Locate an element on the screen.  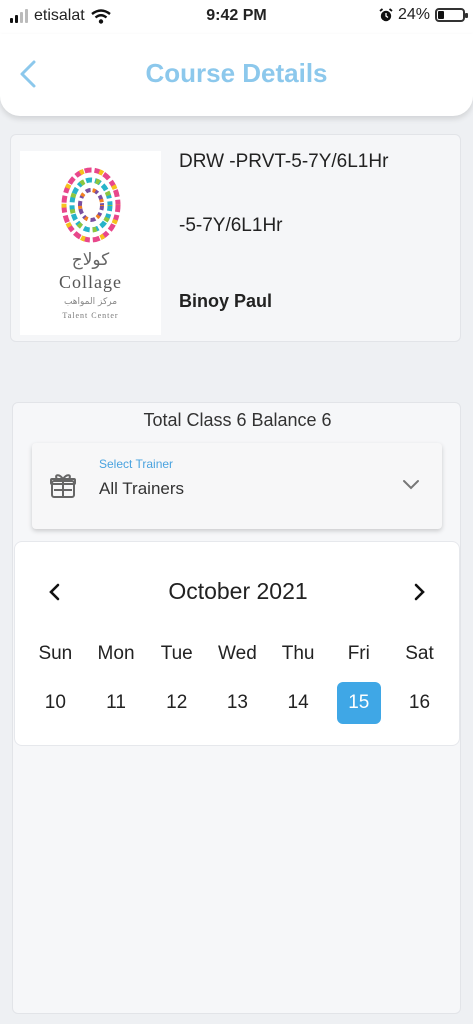
weekday-label: Thu is located at coordinates (298, 653).